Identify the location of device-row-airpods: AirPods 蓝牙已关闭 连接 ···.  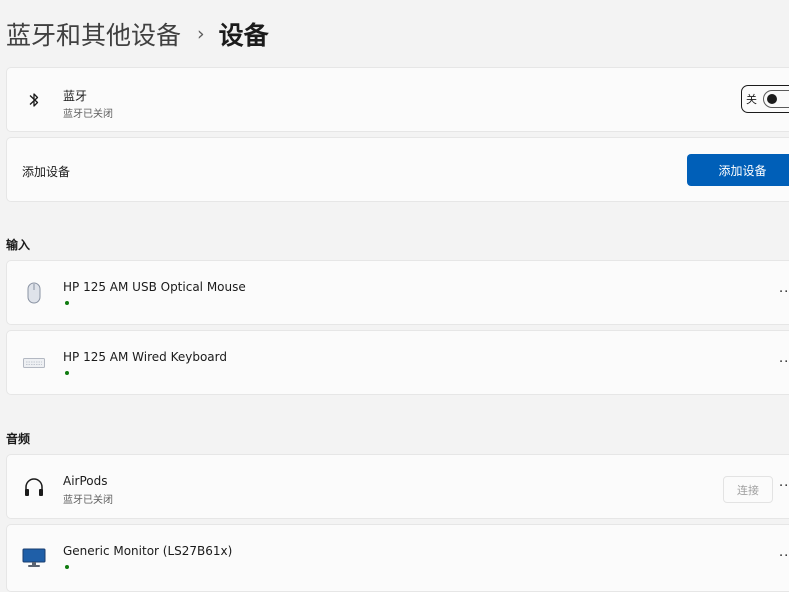
(397, 486).